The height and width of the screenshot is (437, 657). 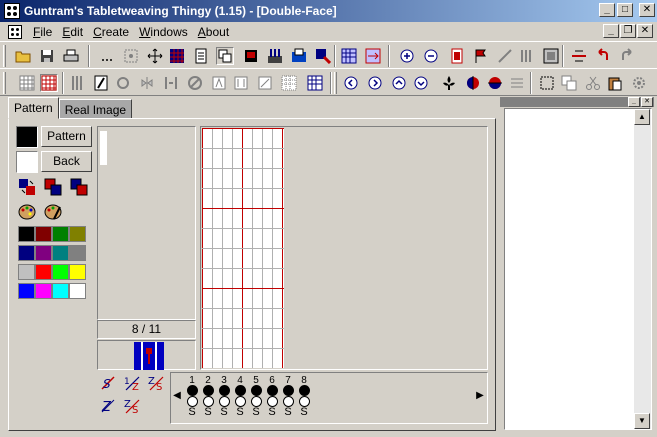 I want to click on right-panel-close: ✕, so click(x=647, y=102).